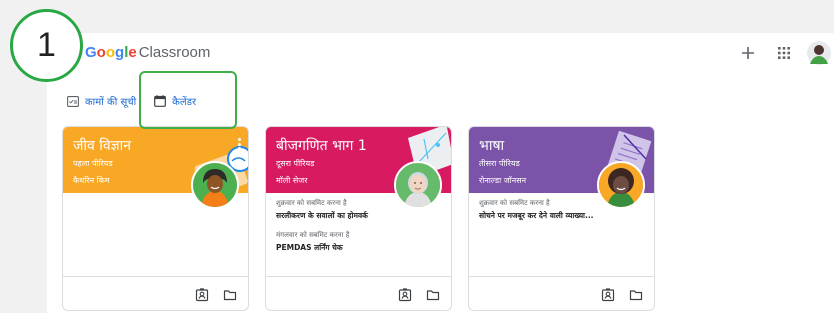  What do you see at coordinates (174, 52) in the screenshot?
I see `product-name: Classroom` at bounding box center [174, 52].